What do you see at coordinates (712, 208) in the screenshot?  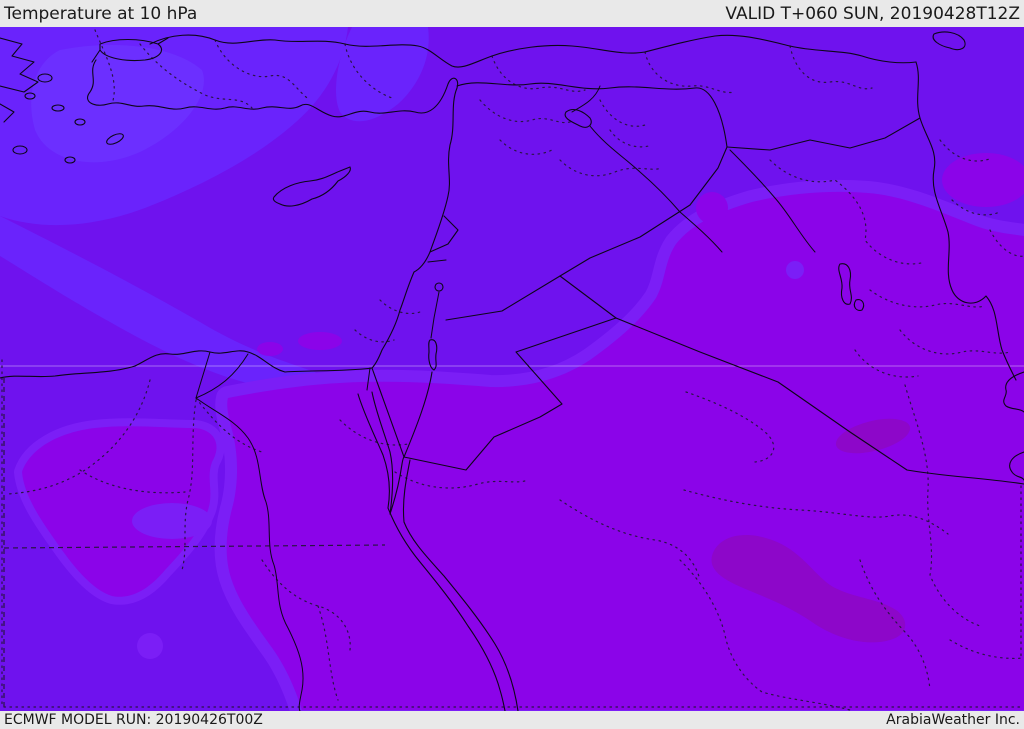 I see `band-warm-syria-spot` at bounding box center [712, 208].